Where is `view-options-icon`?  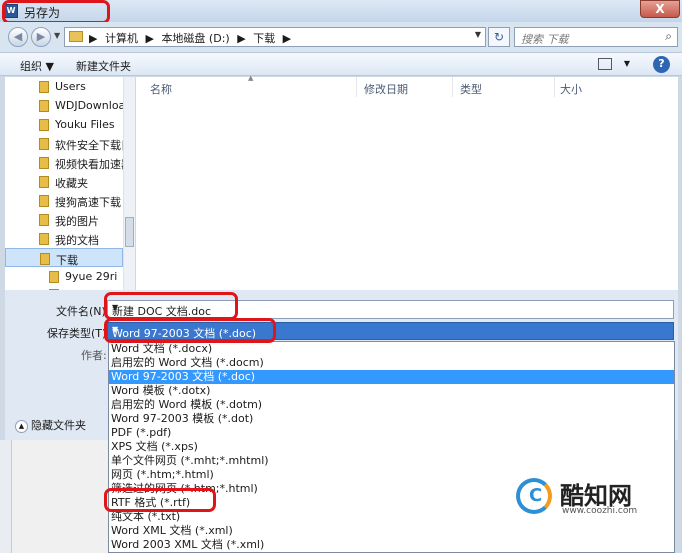
view-options-icon is located at coordinates (605, 64).